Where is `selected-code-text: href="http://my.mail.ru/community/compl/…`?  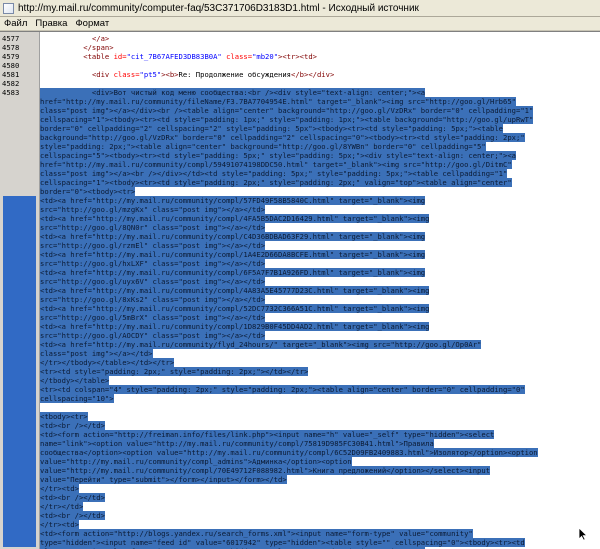
selected-code-text: href="http://my.mail.ru/community/compl/… is located at coordinates (276, 164).